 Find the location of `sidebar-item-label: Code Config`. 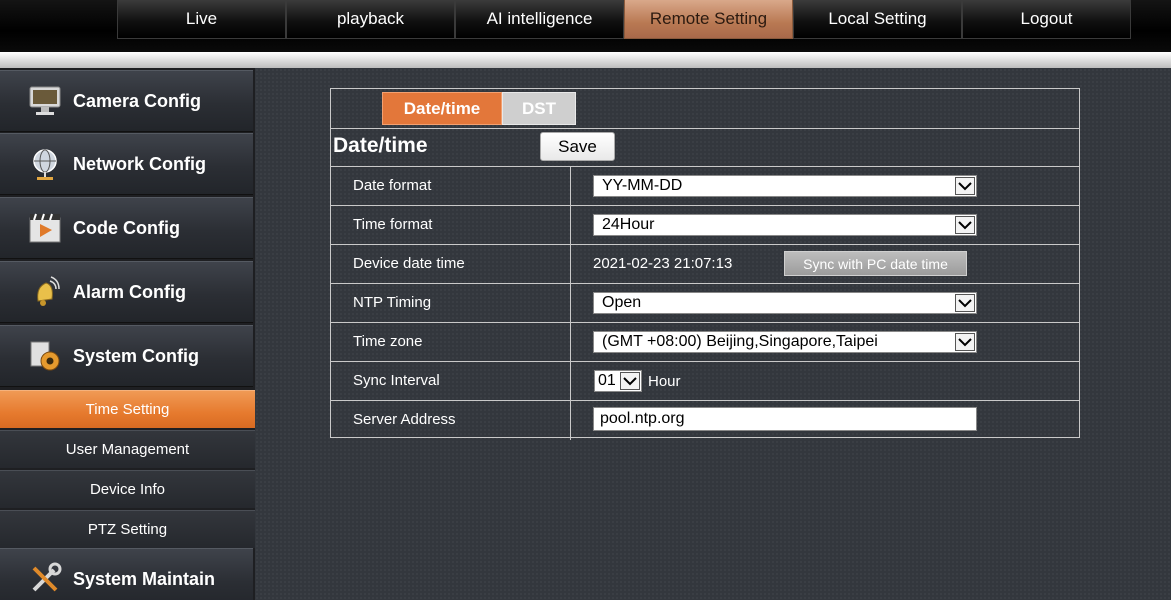

sidebar-item-label: Code Config is located at coordinates (126, 227).